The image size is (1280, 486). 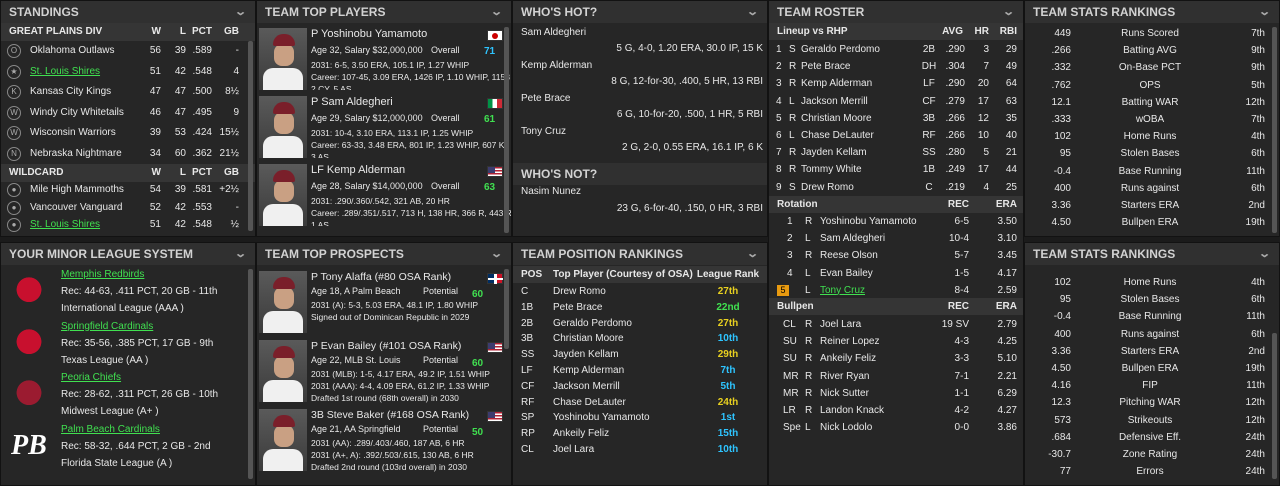 I want to click on era: 2.59, so click(x=1007, y=290).